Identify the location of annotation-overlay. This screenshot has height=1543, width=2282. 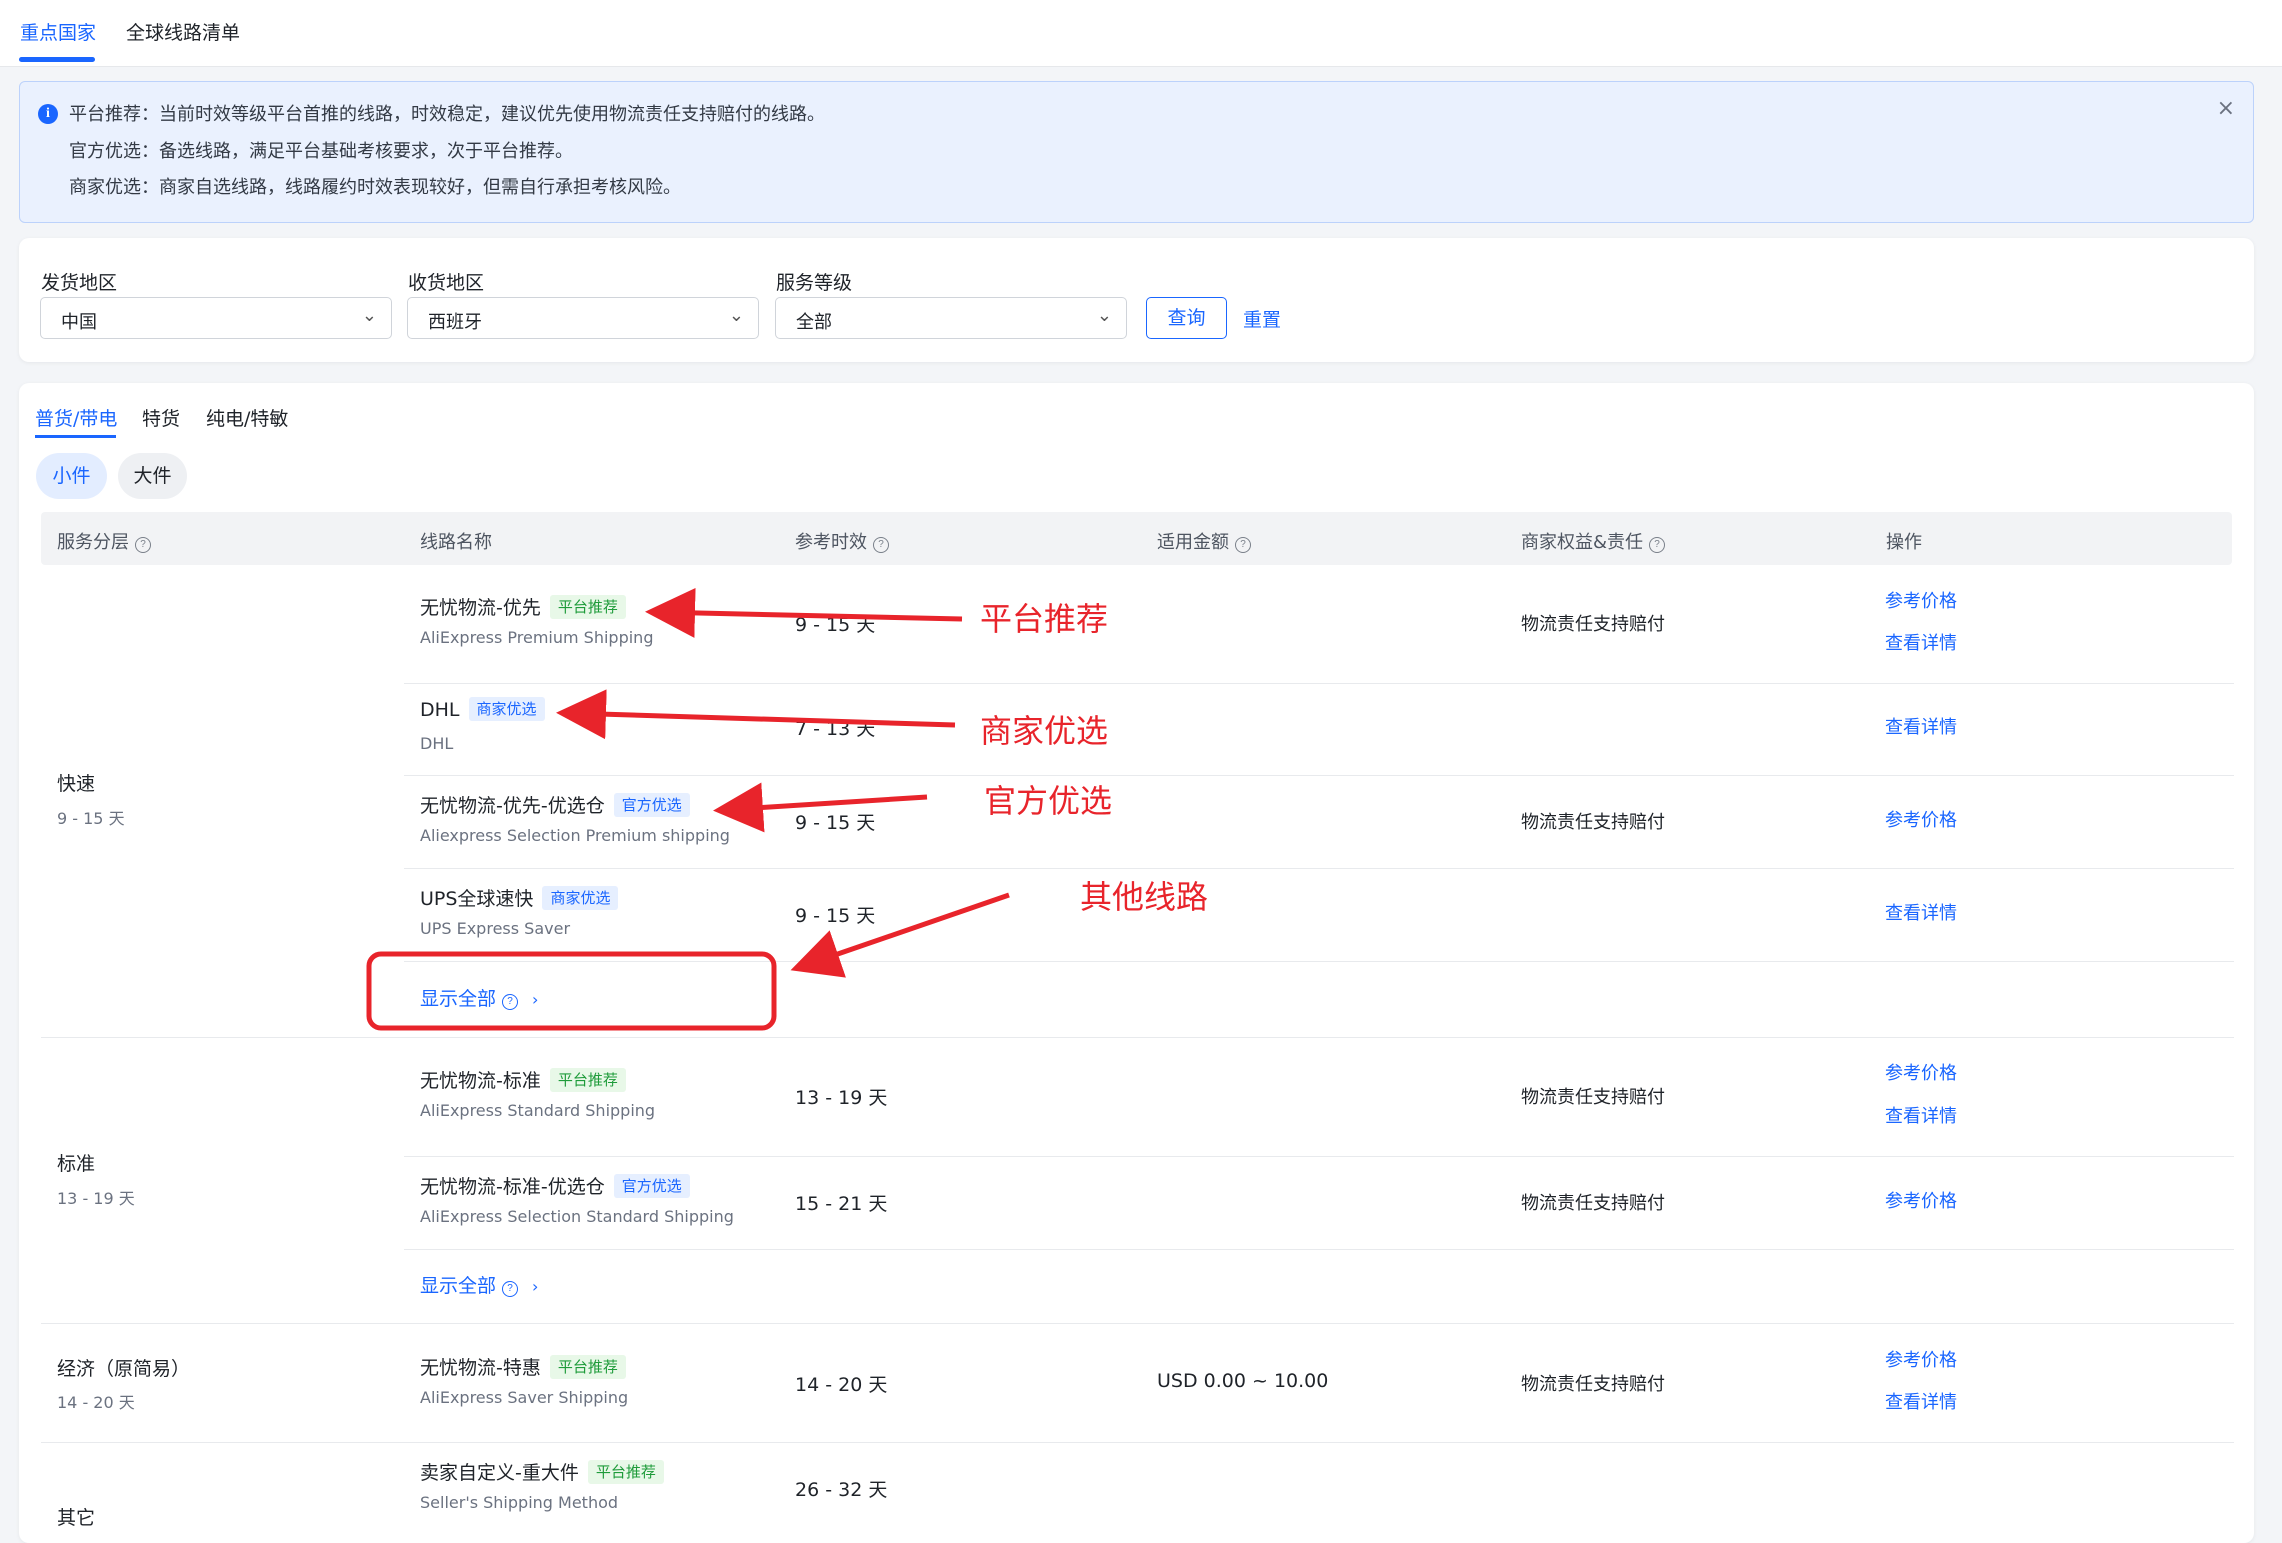
(688, 809).